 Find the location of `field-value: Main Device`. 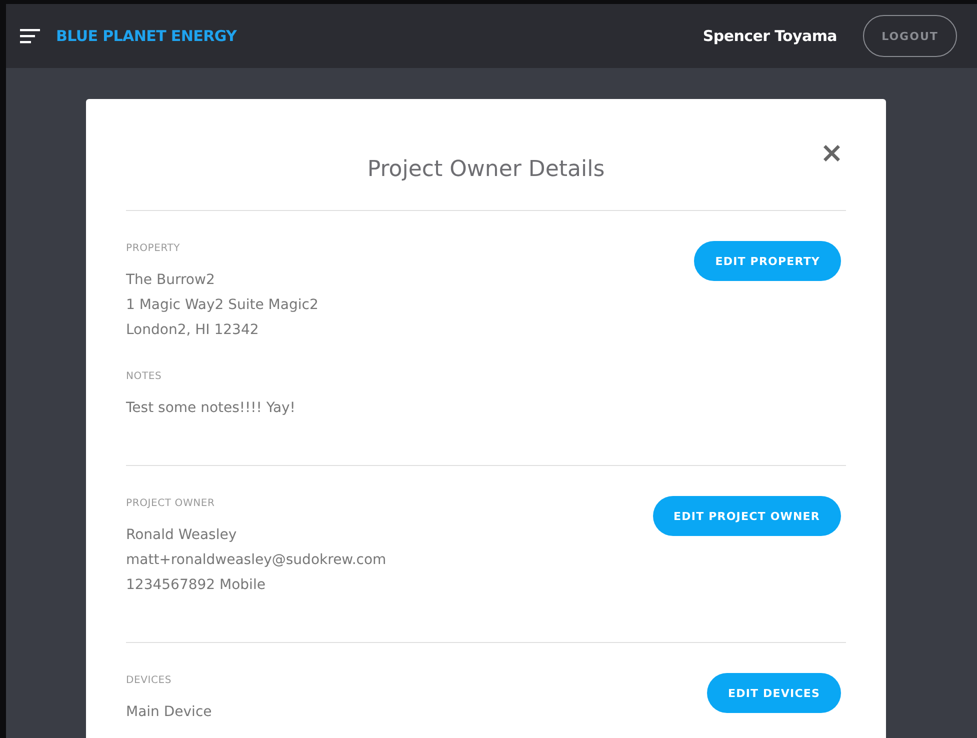

field-value: Main Device is located at coordinates (169, 712).